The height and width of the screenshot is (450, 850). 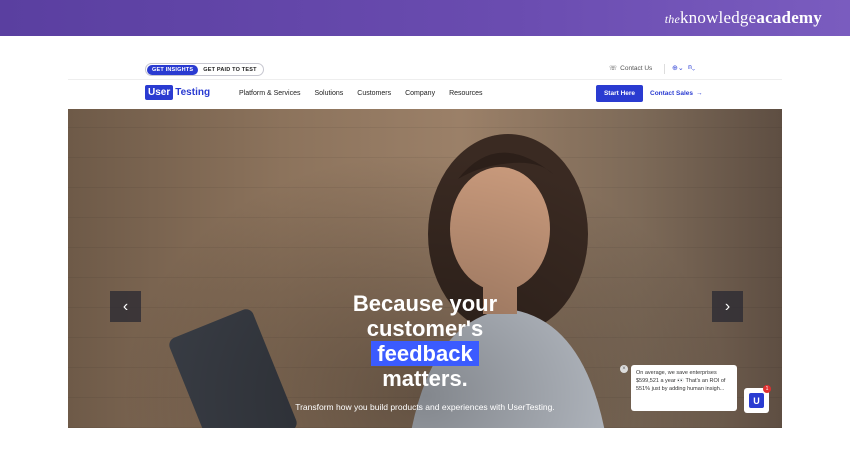 What do you see at coordinates (374, 93) in the screenshot?
I see `nav-item-customers: Customers` at bounding box center [374, 93].